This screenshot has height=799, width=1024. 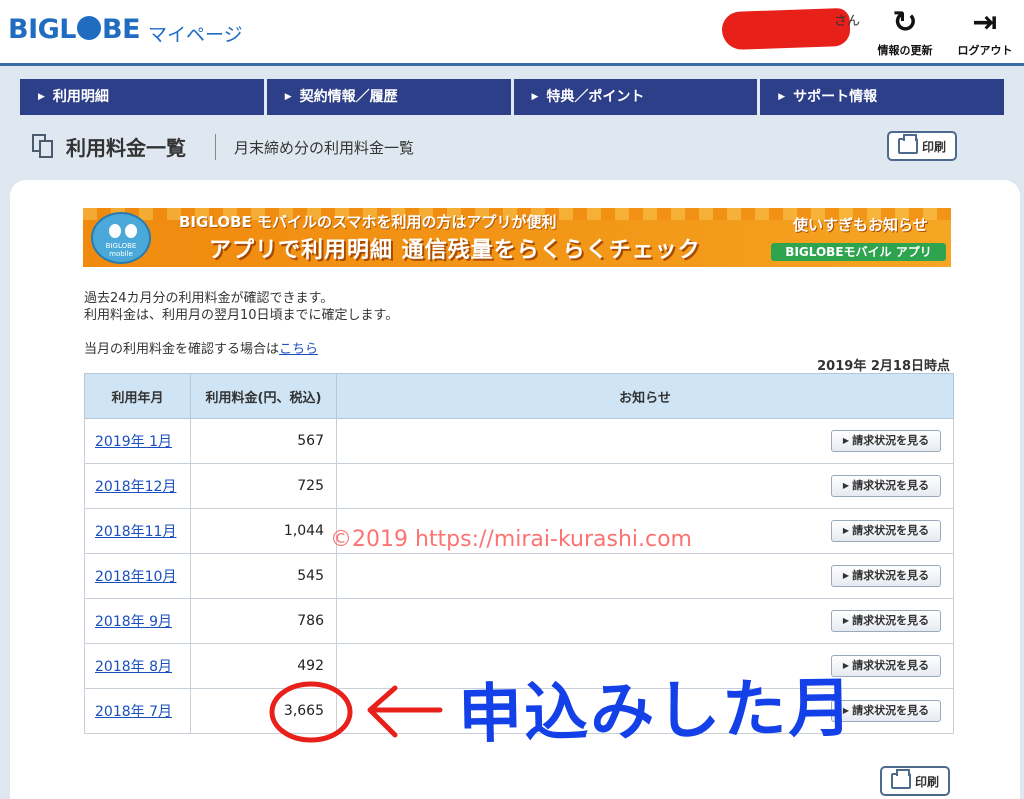 I want to click on table-row: 2019年 1月 567 ▶ 請求状況を見る, so click(x=519, y=441).